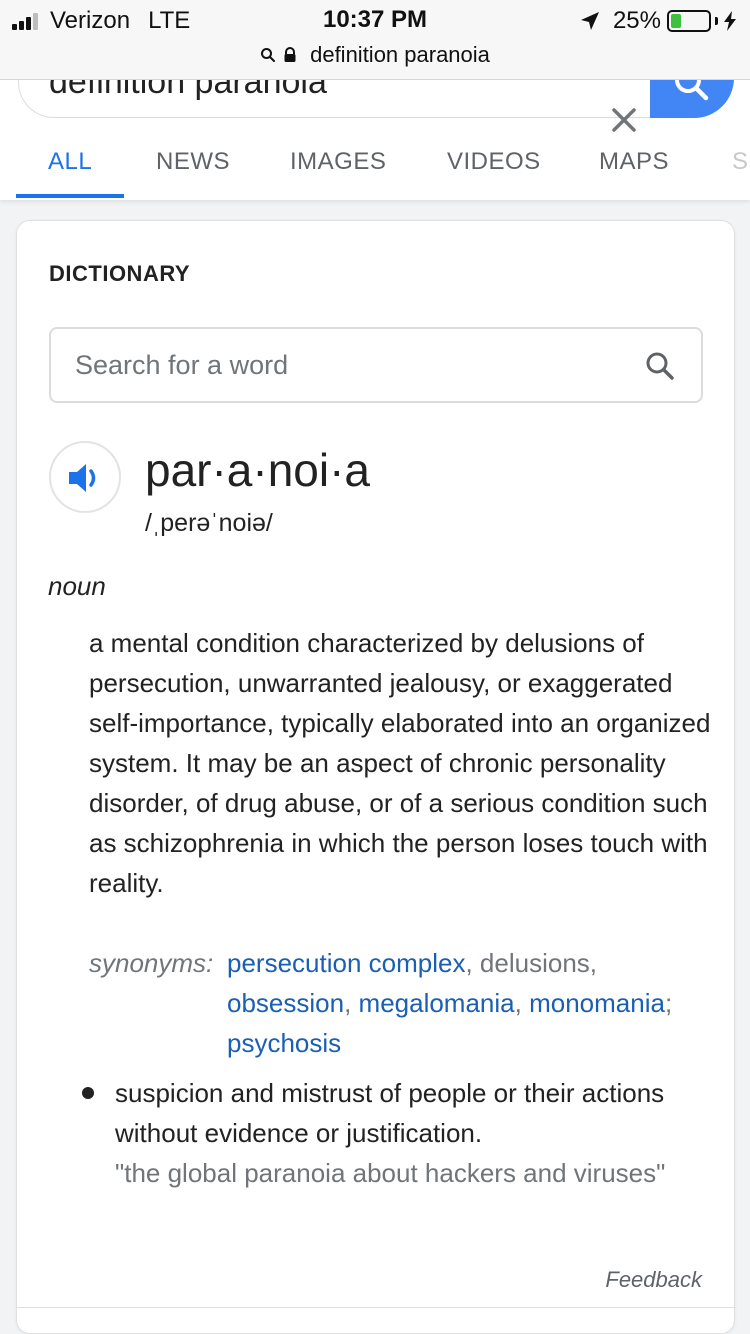 The height and width of the screenshot is (1334, 750). Describe the element at coordinates (730, 21) in the screenshot. I see `charging-bolt-icon` at that location.